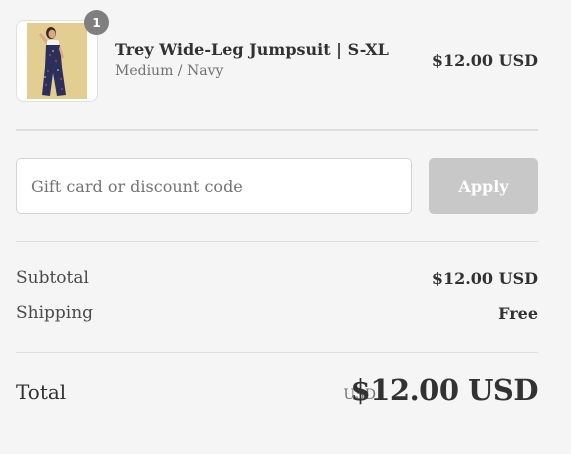 The width and height of the screenshot is (571, 454). What do you see at coordinates (483, 186) in the screenshot?
I see `apply-button: Apply` at bounding box center [483, 186].